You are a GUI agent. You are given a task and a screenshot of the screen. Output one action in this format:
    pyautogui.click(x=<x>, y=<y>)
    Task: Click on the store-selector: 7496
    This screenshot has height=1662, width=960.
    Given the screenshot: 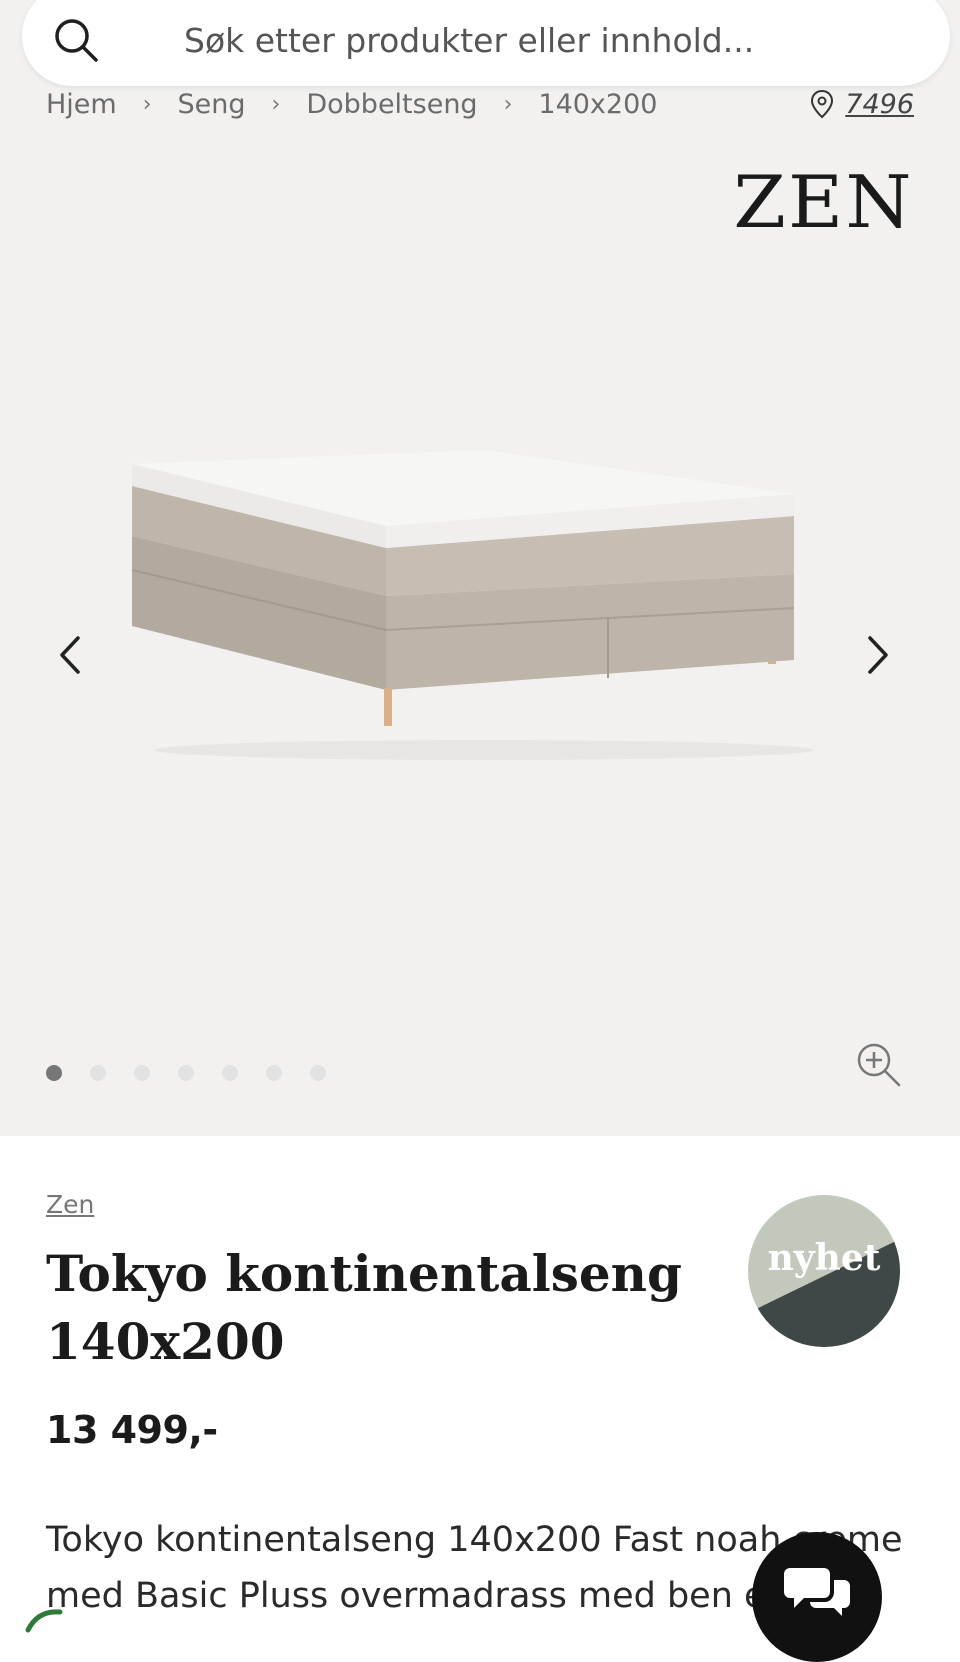 What is the action you would take?
    pyautogui.click(x=861, y=104)
    